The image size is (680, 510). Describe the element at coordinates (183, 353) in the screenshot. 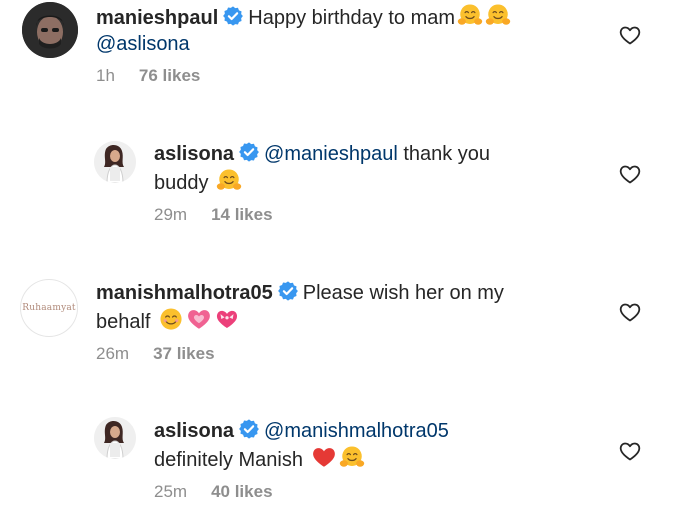

I see `likes-count: 37 likes` at that location.